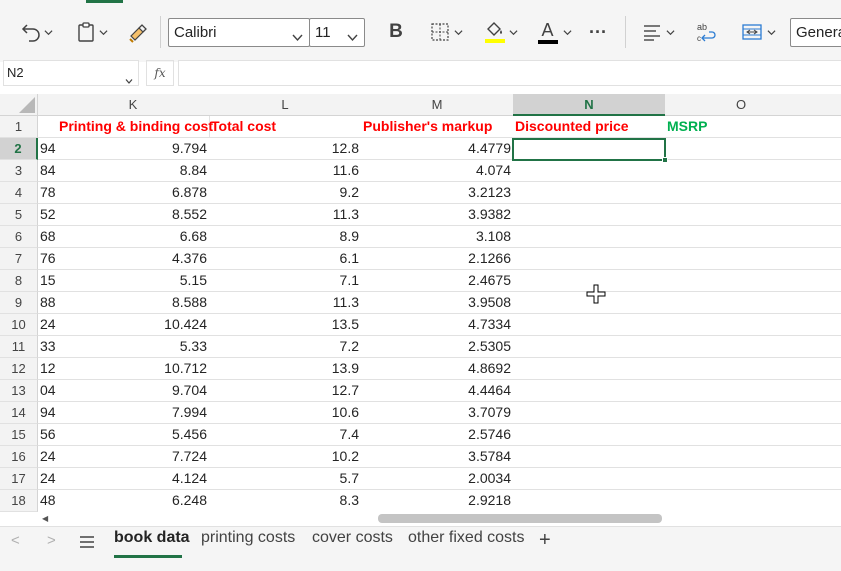 The width and height of the screenshot is (841, 571). Describe the element at coordinates (437, 237) in the screenshot. I see `cell-m6: 3.108` at that location.